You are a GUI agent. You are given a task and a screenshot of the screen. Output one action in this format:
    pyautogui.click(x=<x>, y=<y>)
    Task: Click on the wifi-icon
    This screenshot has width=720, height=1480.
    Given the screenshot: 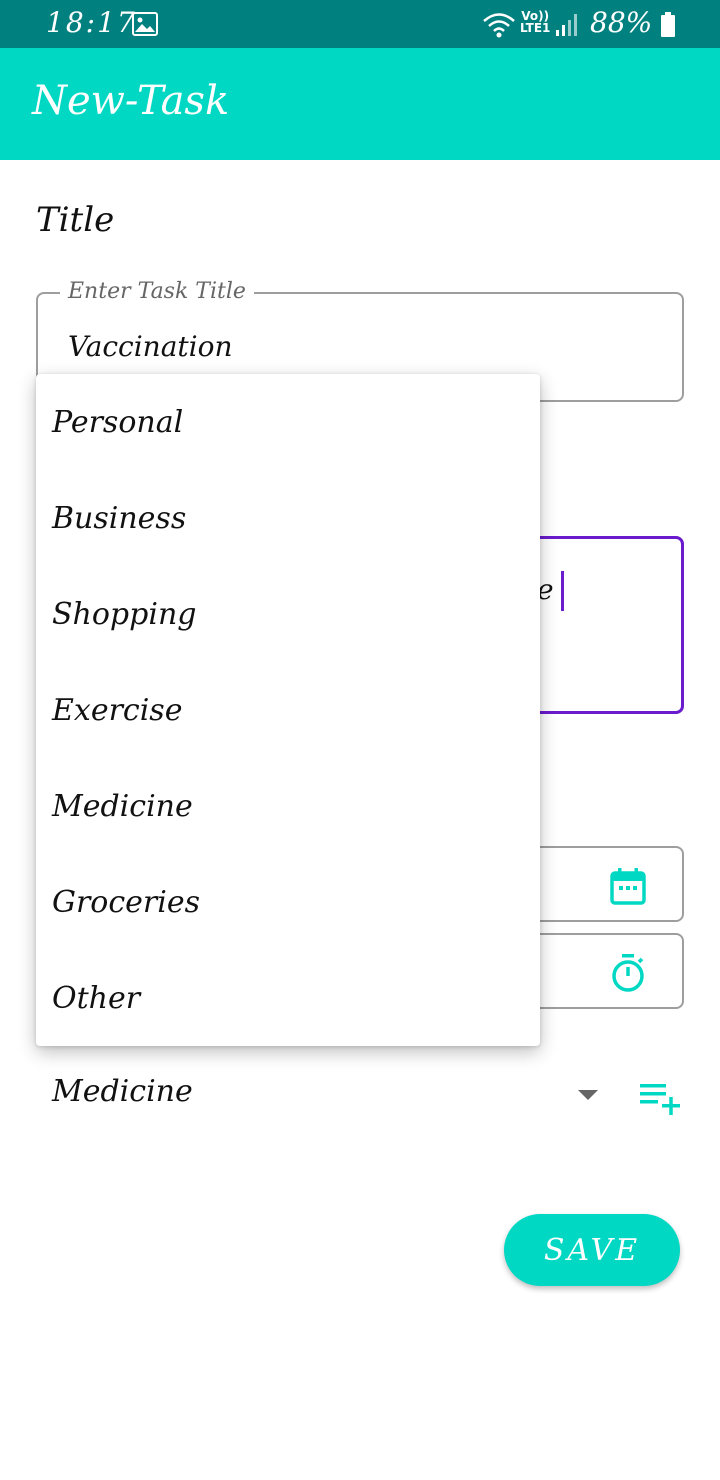 What is the action you would take?
    pyautogui.click(x=499, y=25)
    